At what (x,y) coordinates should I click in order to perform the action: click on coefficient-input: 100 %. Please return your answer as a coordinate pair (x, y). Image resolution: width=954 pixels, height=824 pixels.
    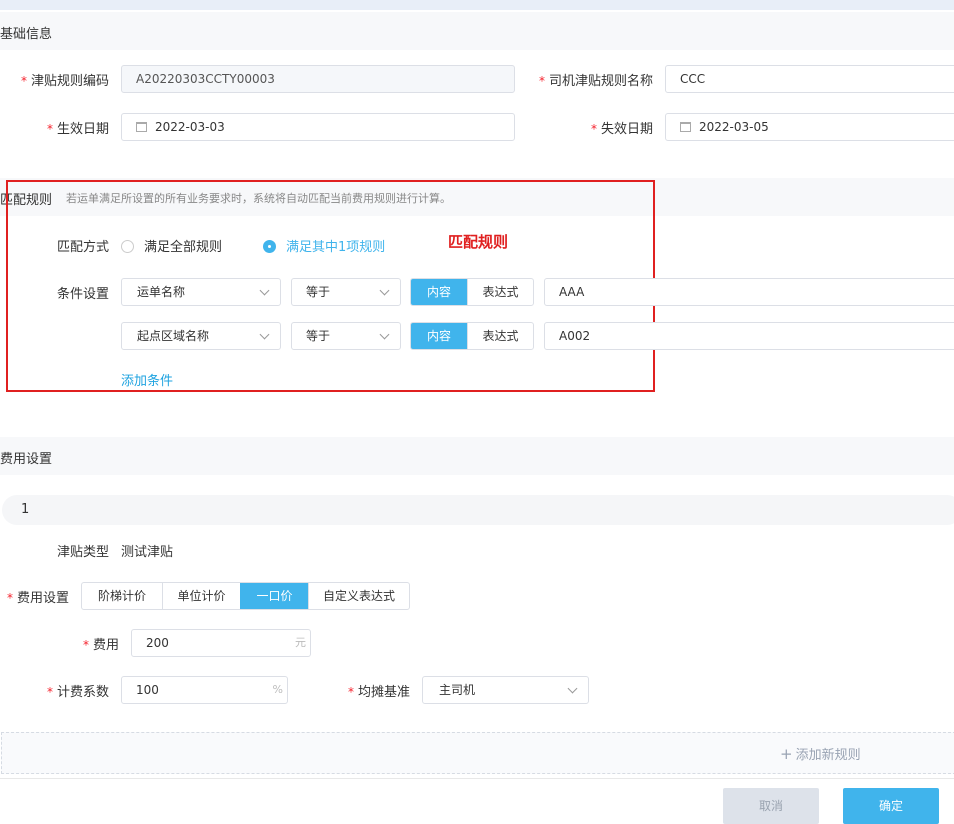
    Looking at the image, I should click on (204, 690).